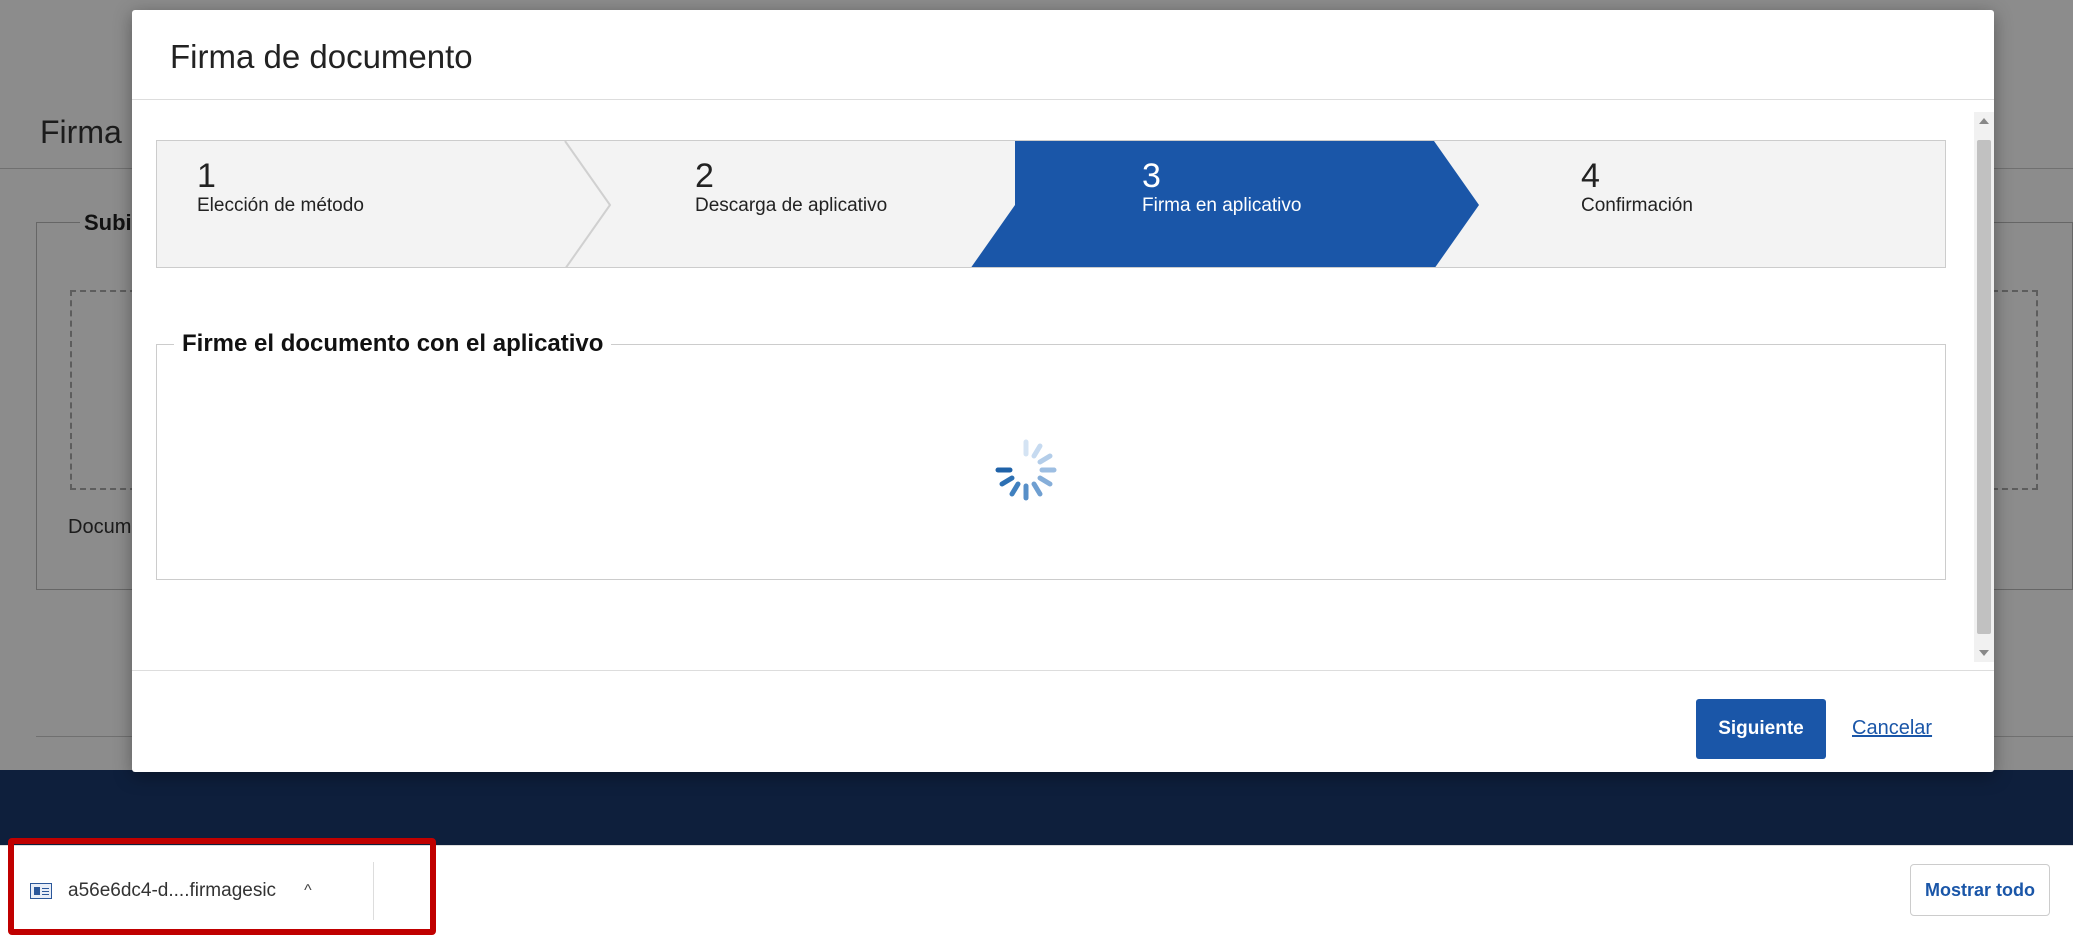  Describe the element at coordinates (1151, 176) in the screenshot. I see `step-3-number: 3` at that location.